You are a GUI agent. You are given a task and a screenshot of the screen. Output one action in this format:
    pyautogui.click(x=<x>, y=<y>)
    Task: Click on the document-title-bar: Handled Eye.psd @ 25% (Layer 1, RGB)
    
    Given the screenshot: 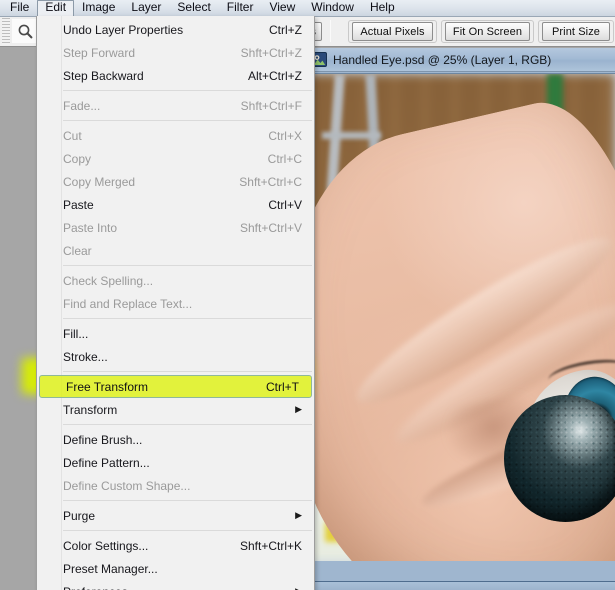 What is the action you would take?
    pyautogui.click(x=460, y=60)
    